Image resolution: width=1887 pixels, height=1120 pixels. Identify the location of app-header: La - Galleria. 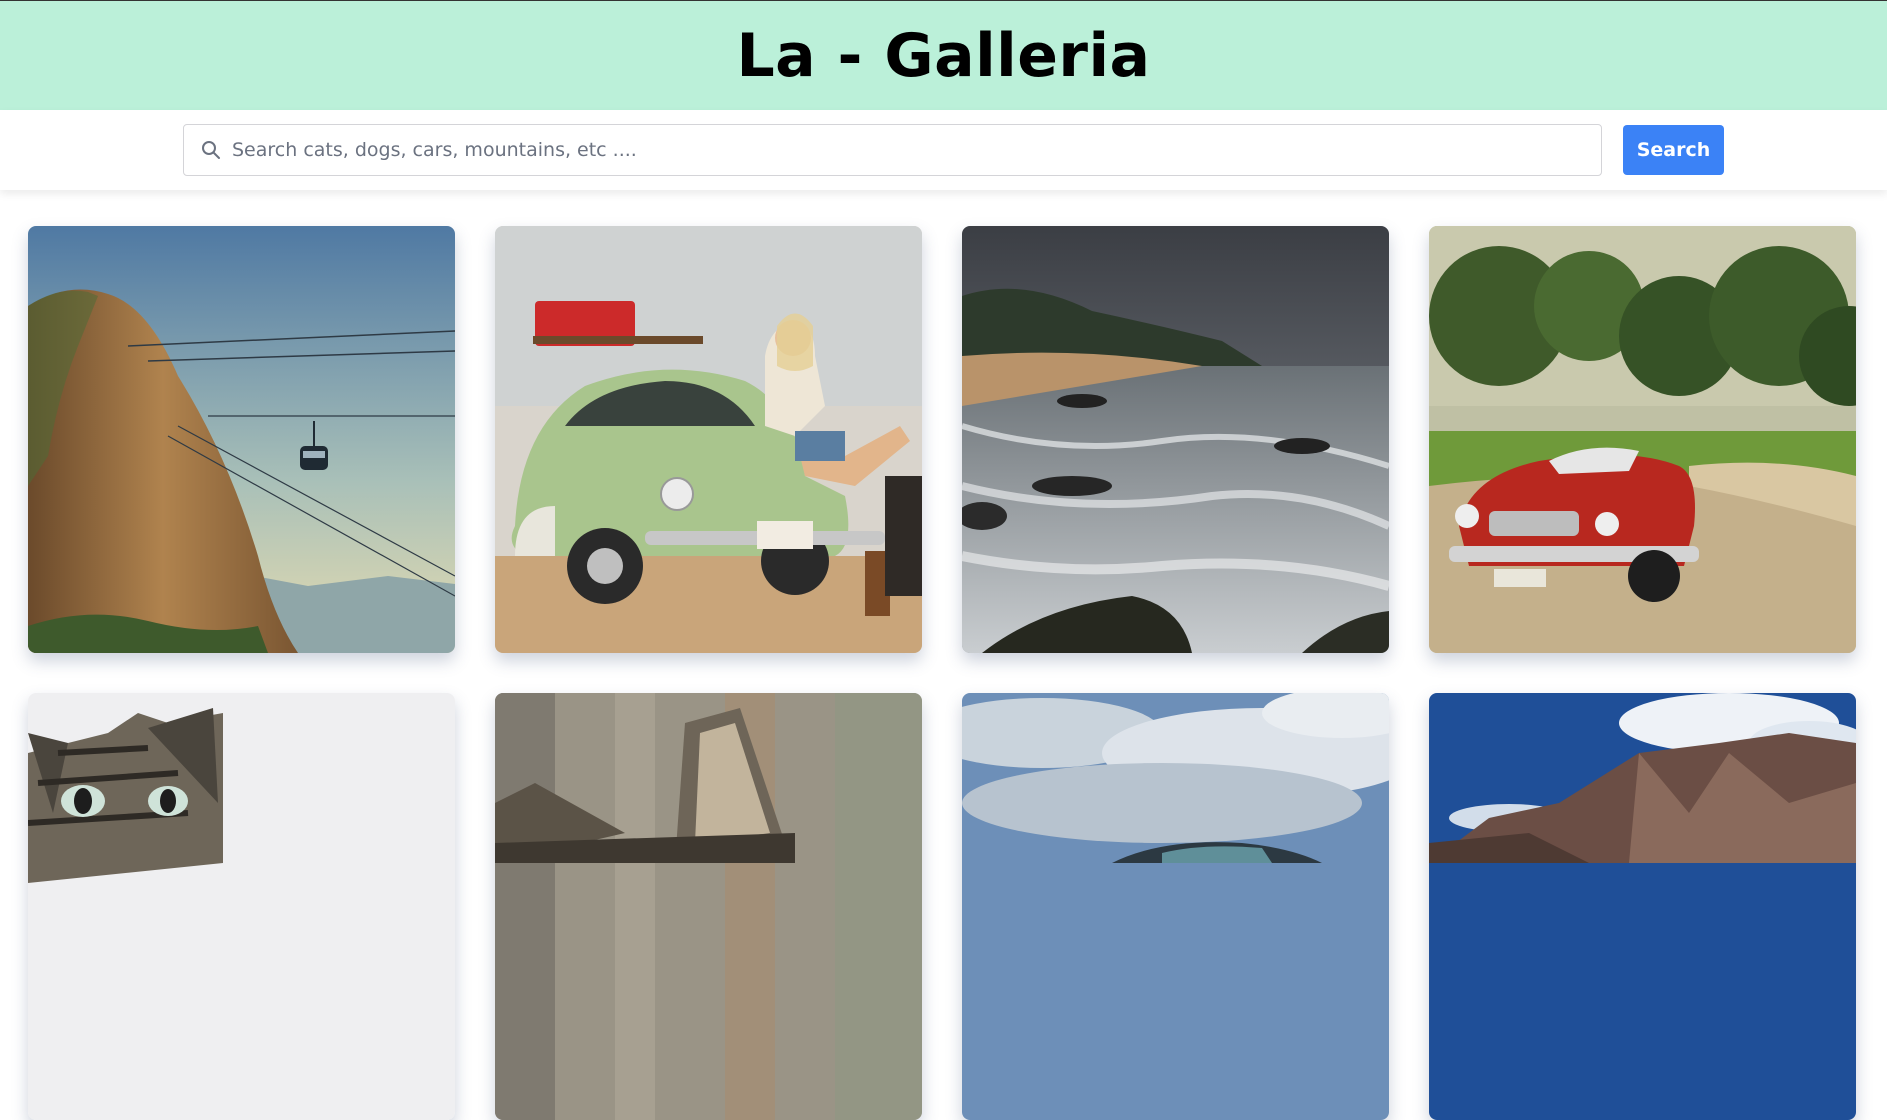
(943, 55).